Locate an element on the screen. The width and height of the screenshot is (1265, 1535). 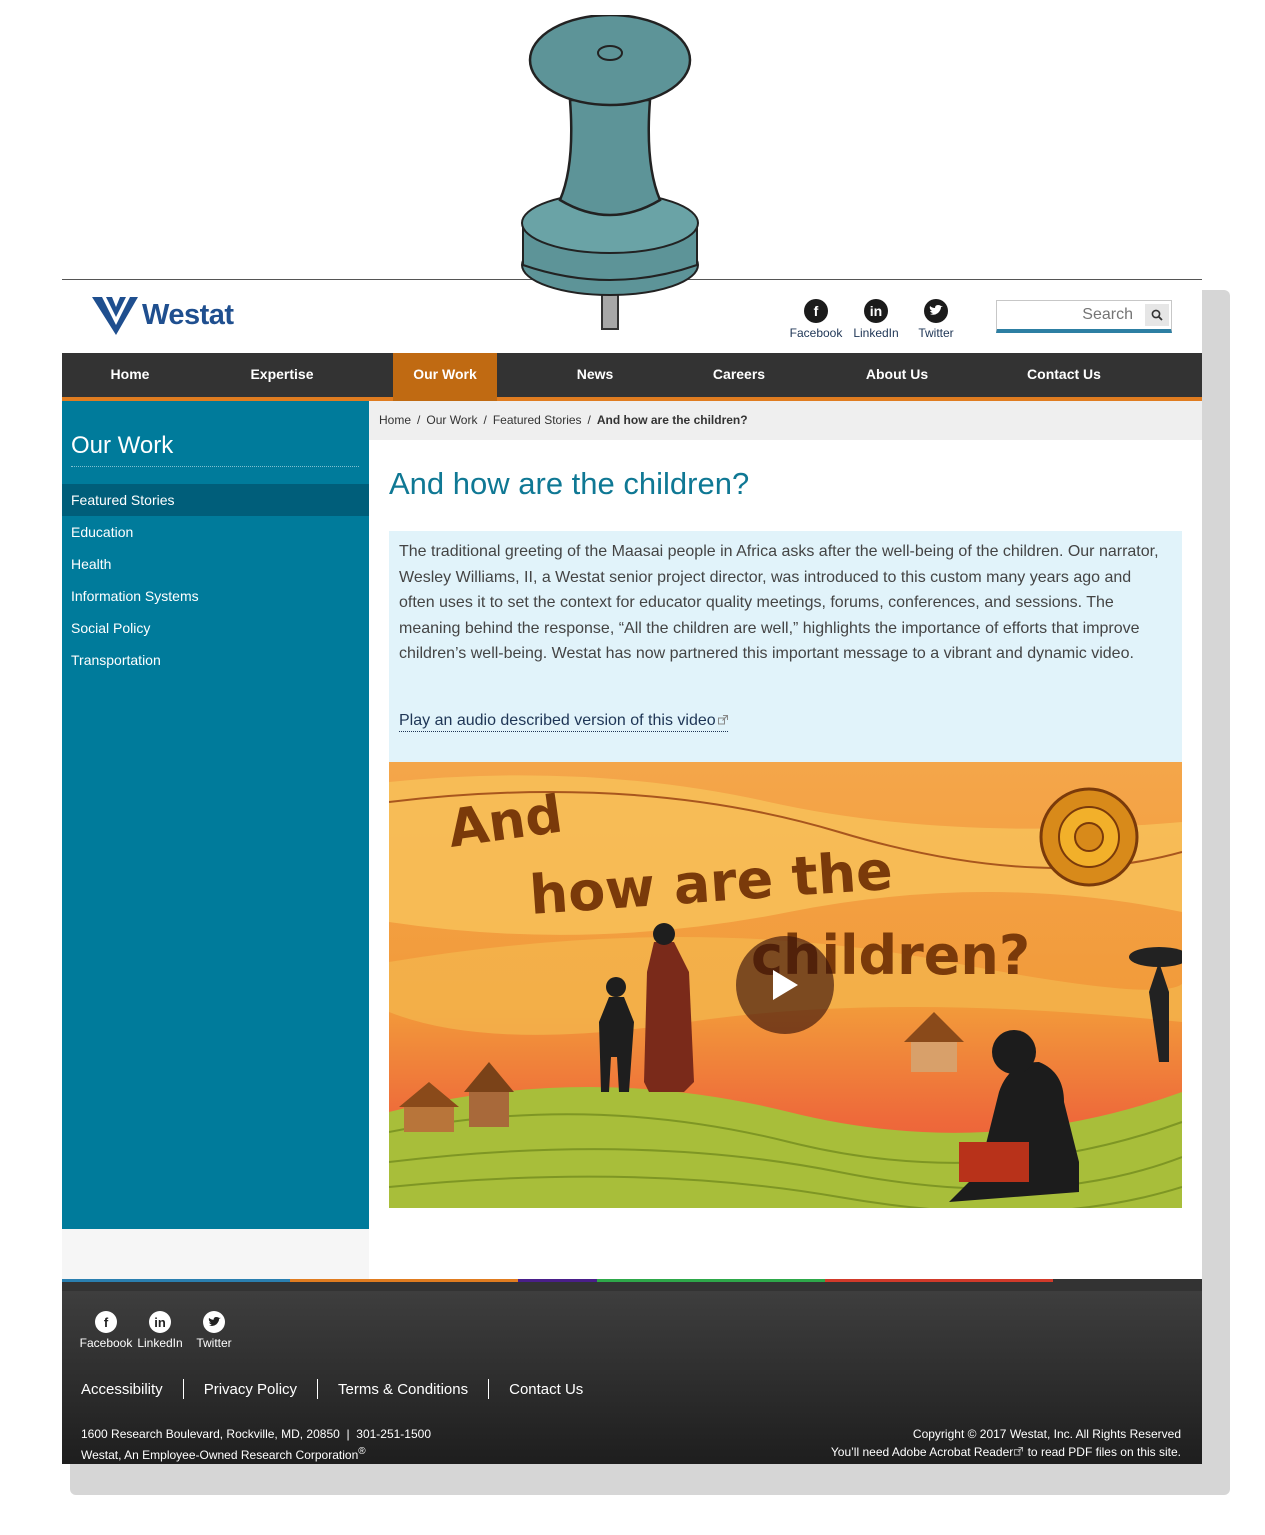
stripe-red is located at coordinates (939, 1280).